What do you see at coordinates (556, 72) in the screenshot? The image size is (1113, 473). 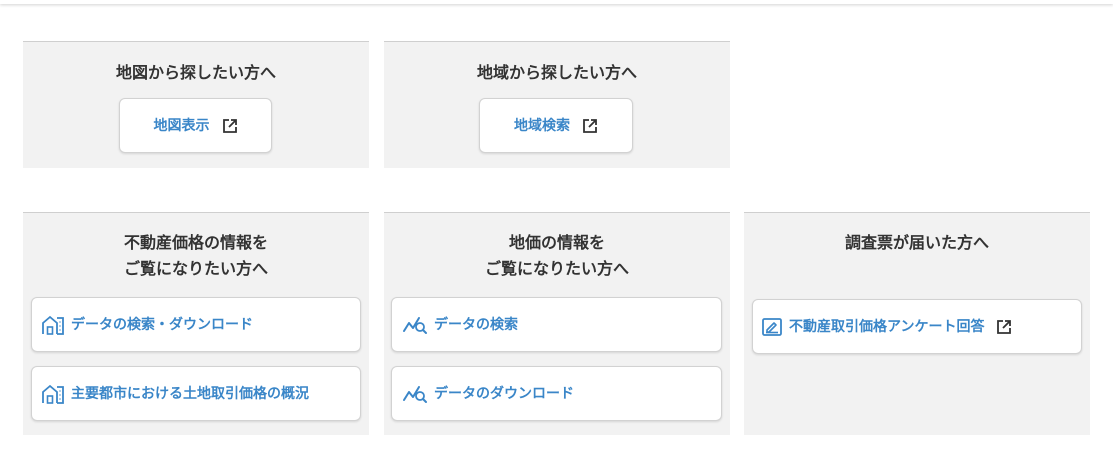 I see `area-search-title: 地域から探したい方へ` at bounding box center [556, 72].